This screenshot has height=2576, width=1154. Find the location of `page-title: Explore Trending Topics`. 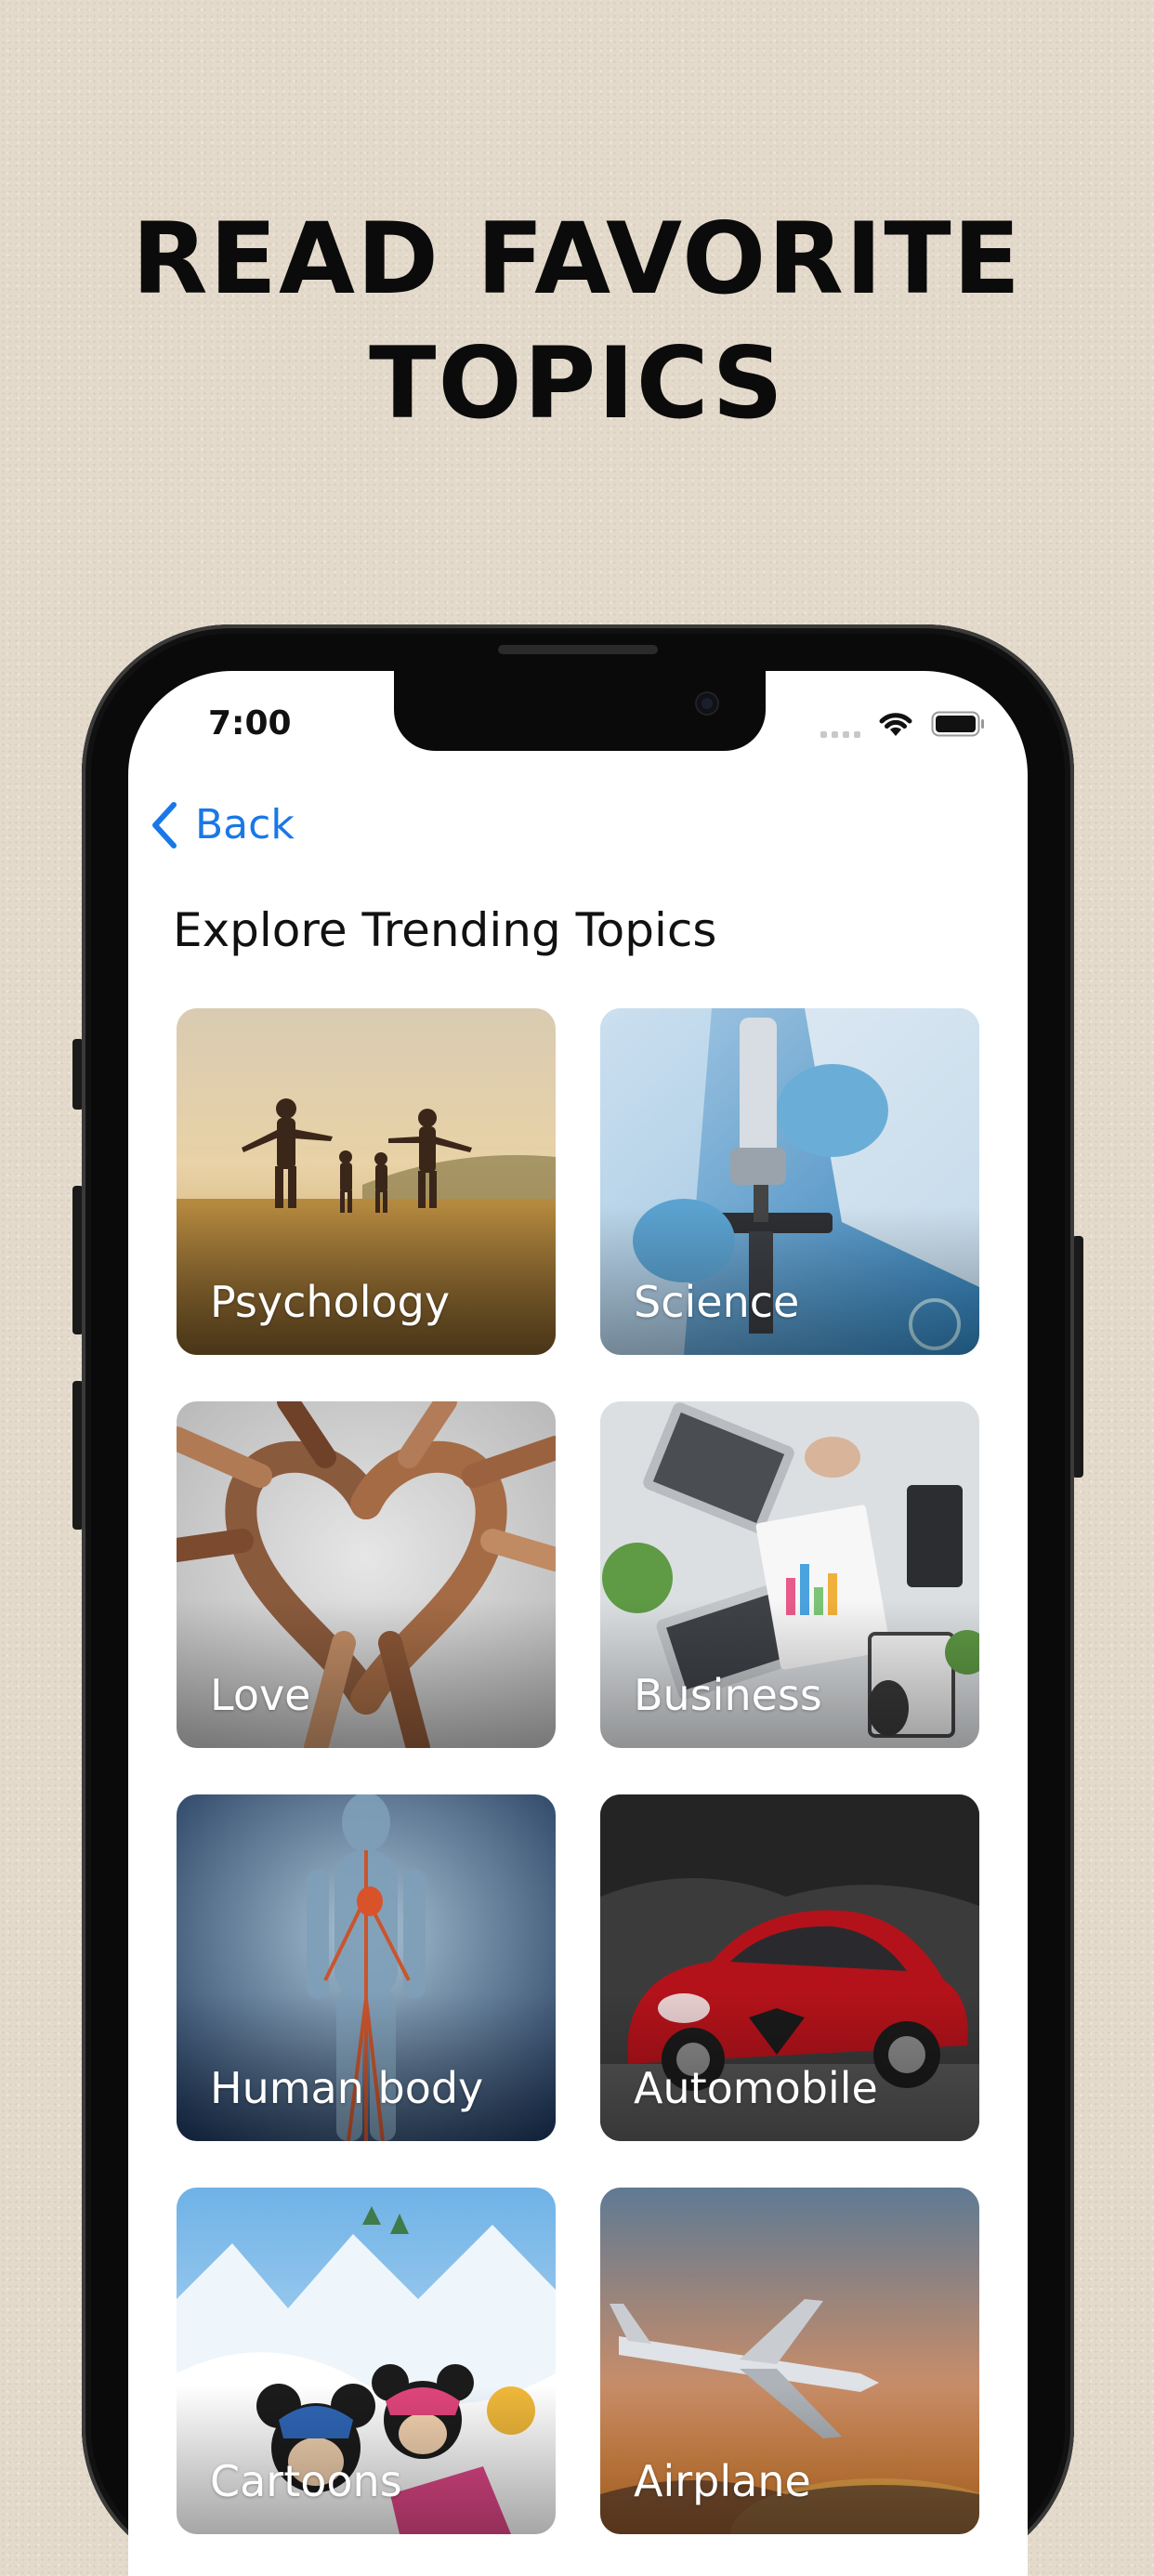

page-title: Explore Trending Topics is located at coordinates (445, 930).